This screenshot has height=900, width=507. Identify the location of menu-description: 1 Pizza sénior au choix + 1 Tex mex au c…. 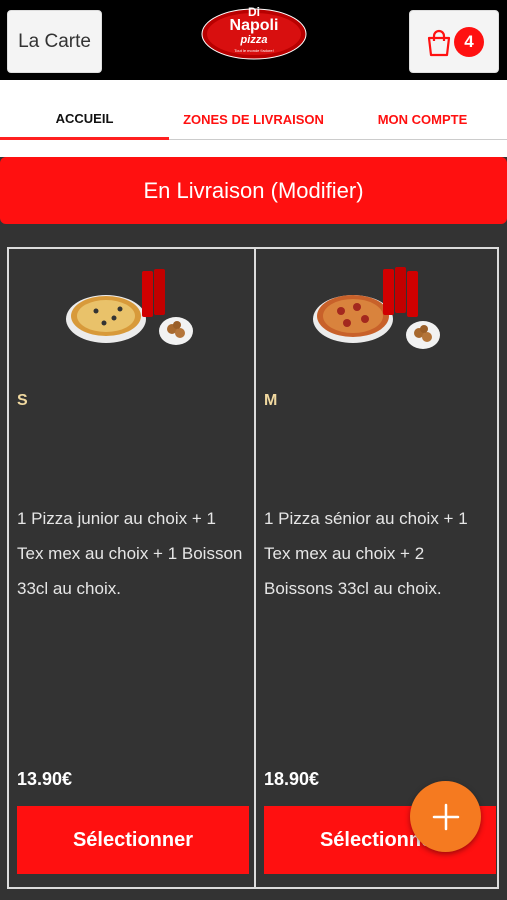
(366, 553).